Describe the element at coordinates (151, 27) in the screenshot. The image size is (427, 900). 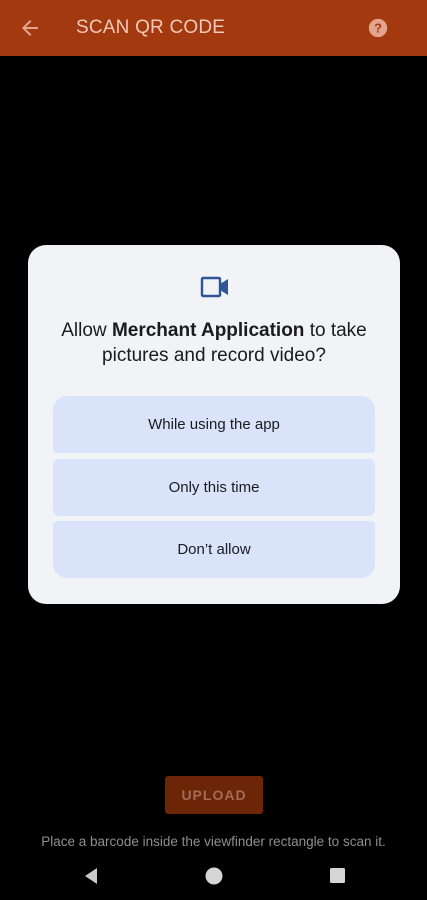
I see `page-title: SCAN QR CODE` at that location.